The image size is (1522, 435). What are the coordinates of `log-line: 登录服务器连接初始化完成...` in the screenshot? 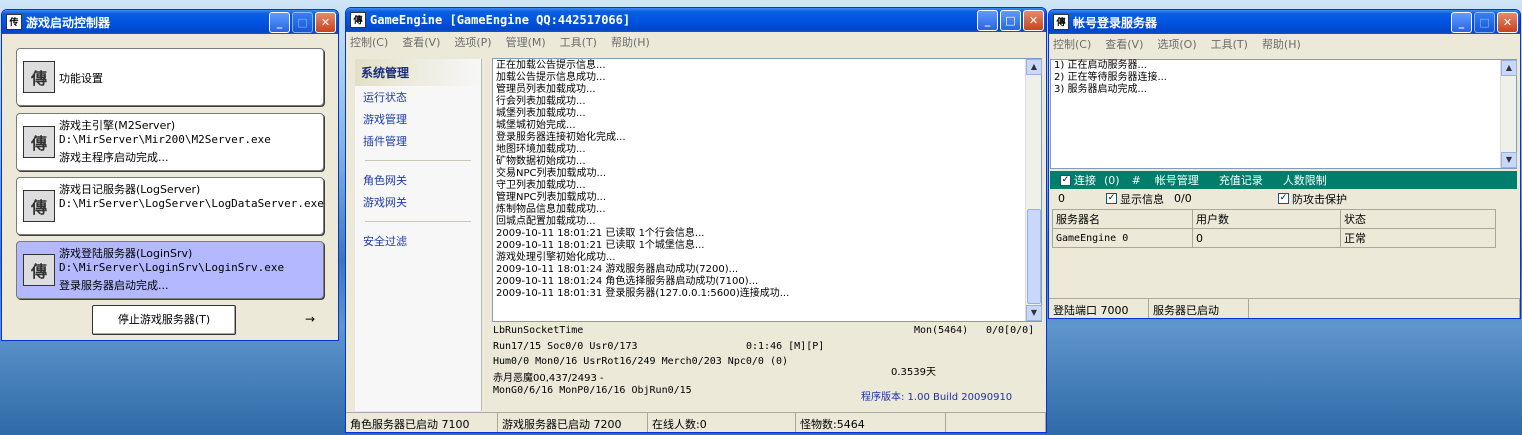 It's located at (561, 137).